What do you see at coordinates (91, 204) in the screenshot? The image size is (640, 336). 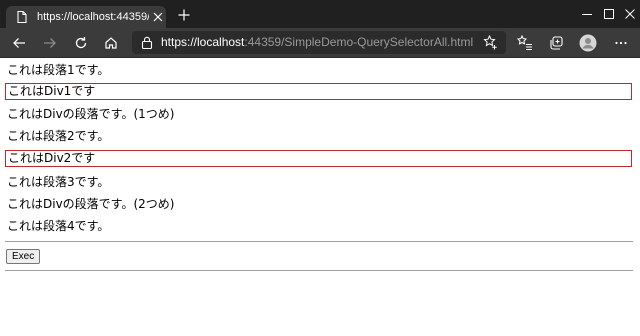 I see `div-paragraph-2: これはDivの段落です。(2つめ)` at bounding box center [91, 204].